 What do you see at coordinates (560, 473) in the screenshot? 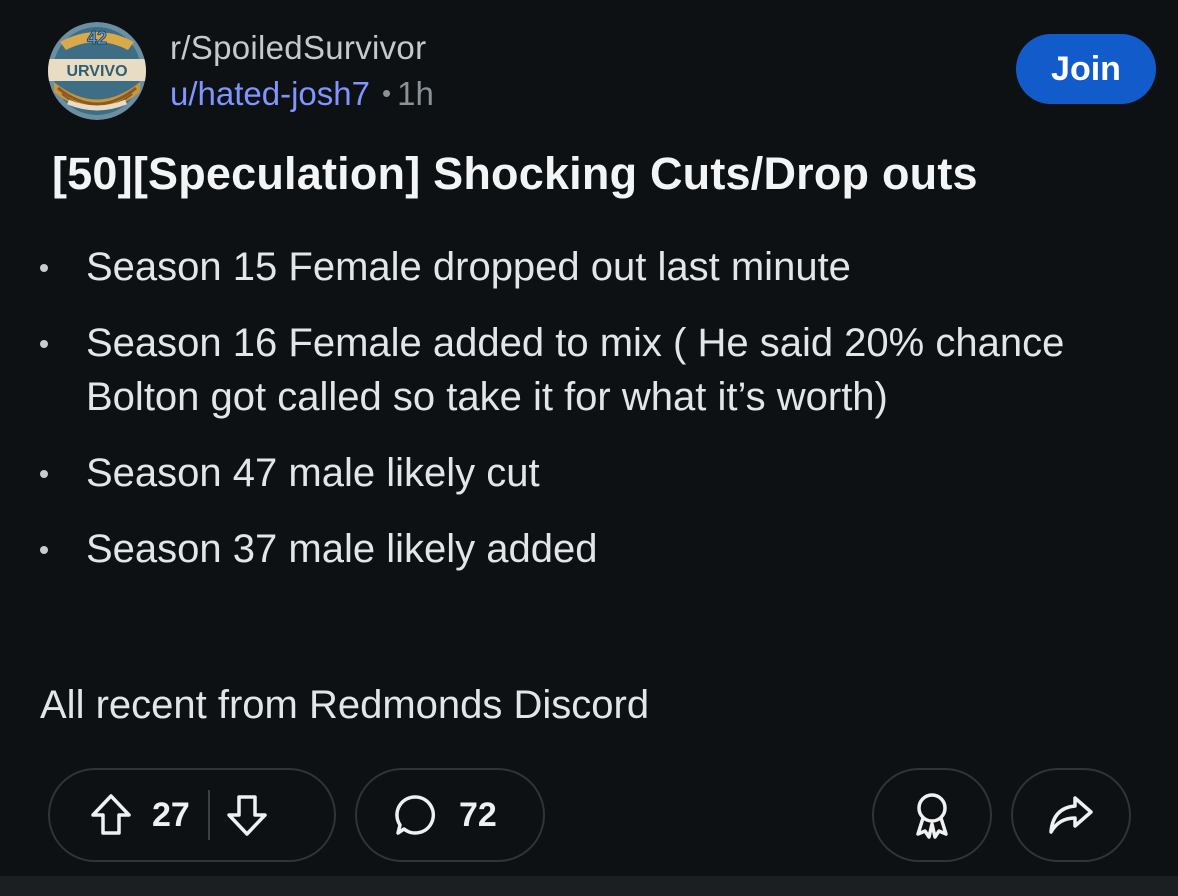
I see `list-item: Season 47 male likely cut` at bounding box center [560, 473].